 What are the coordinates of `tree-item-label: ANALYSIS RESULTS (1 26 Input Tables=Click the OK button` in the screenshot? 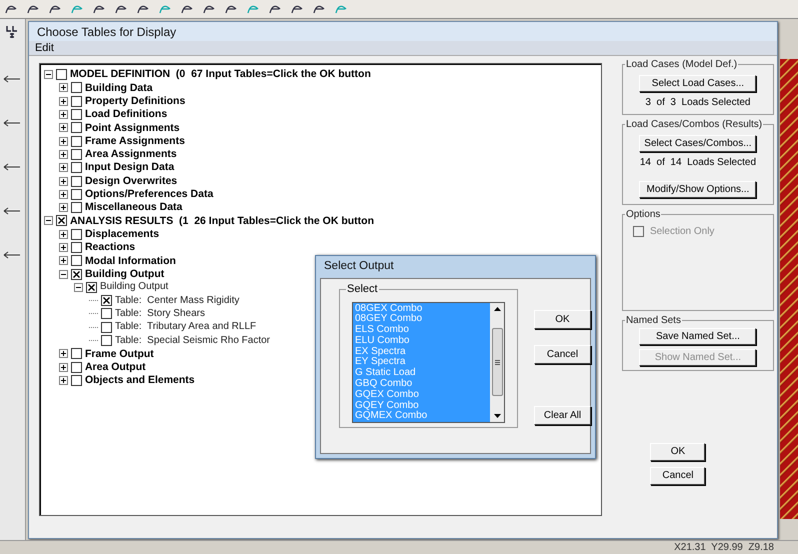 It's located at (222, 221).